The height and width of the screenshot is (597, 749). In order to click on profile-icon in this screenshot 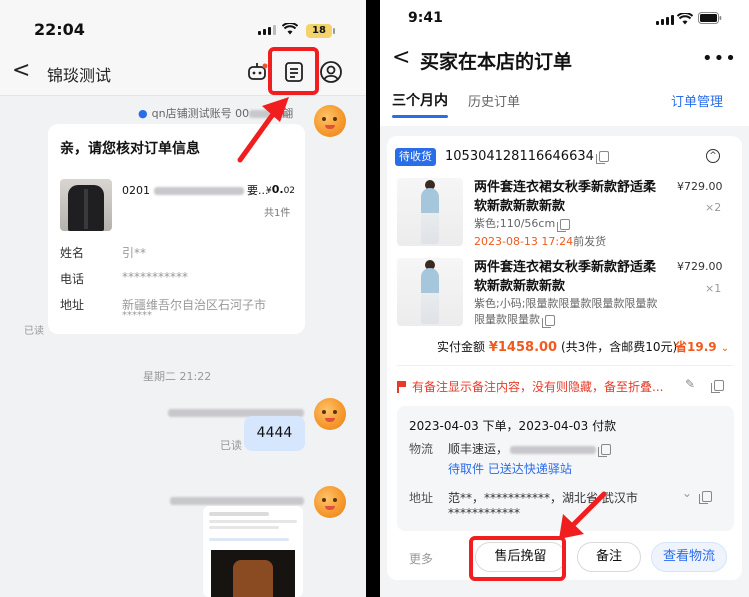, I will do `click(331, 72)`.